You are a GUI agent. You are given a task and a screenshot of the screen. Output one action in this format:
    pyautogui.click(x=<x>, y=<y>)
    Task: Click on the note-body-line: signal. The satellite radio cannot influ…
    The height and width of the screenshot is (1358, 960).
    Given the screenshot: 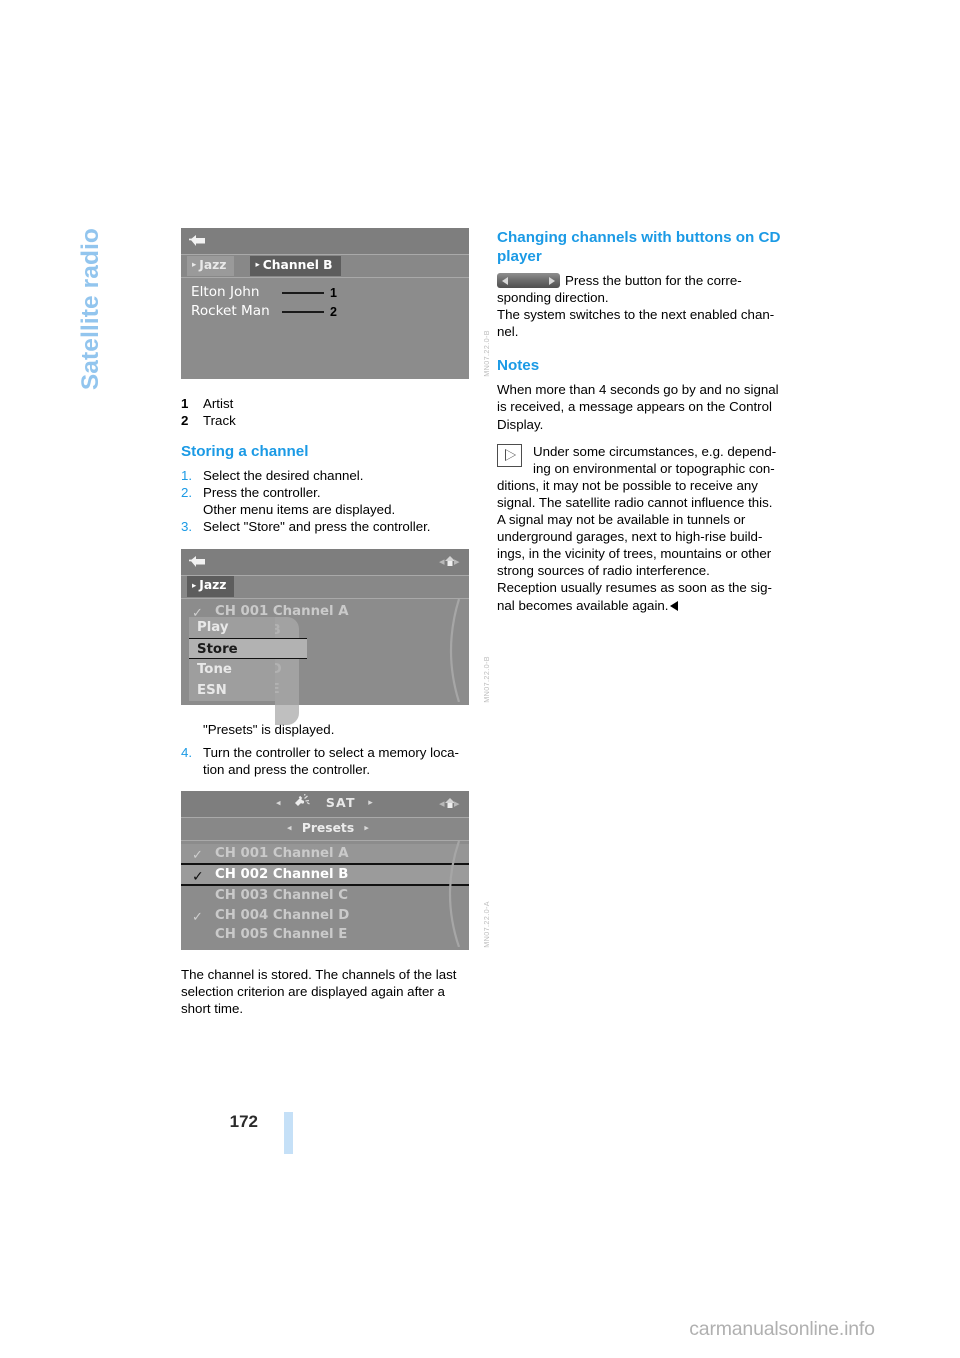 What is the action you would take?
    pyautogui.click(x=635, y=502)
    